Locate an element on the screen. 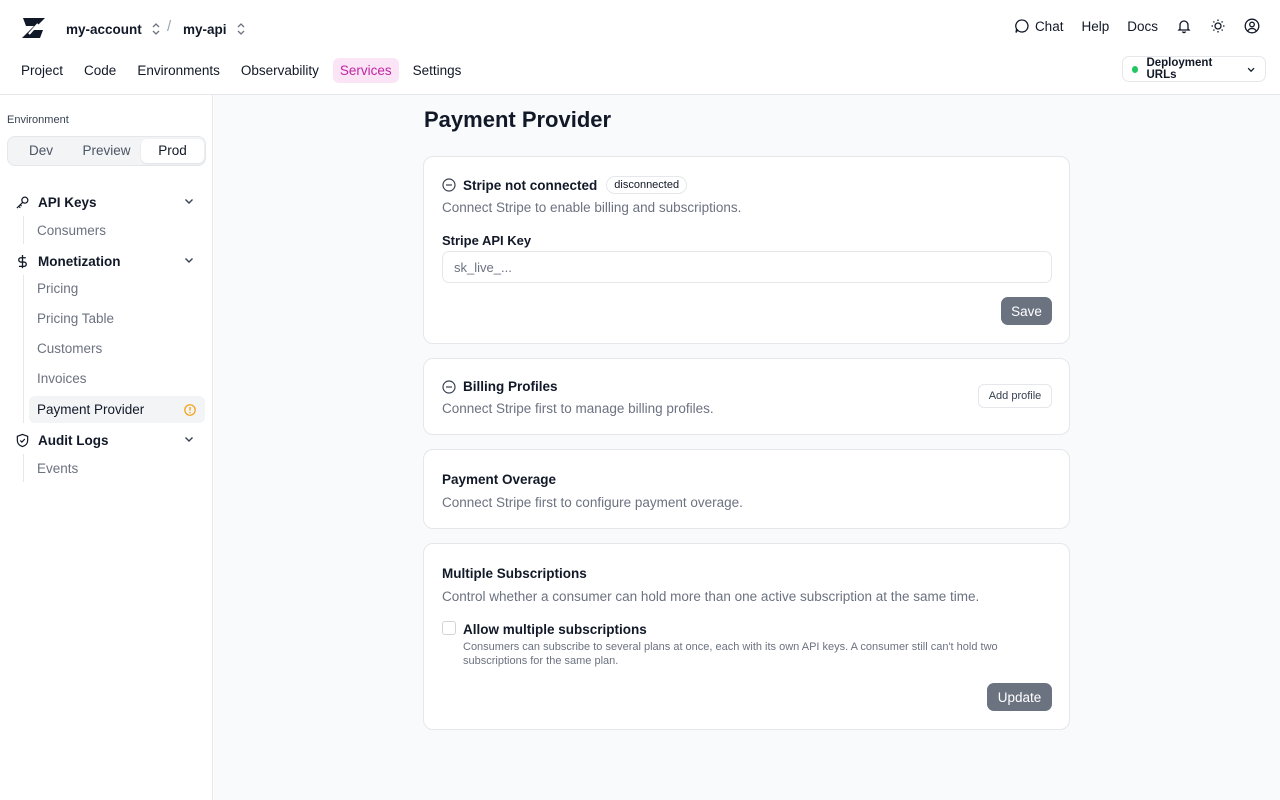  save-button: Save is located at coordinates (1026, 311).